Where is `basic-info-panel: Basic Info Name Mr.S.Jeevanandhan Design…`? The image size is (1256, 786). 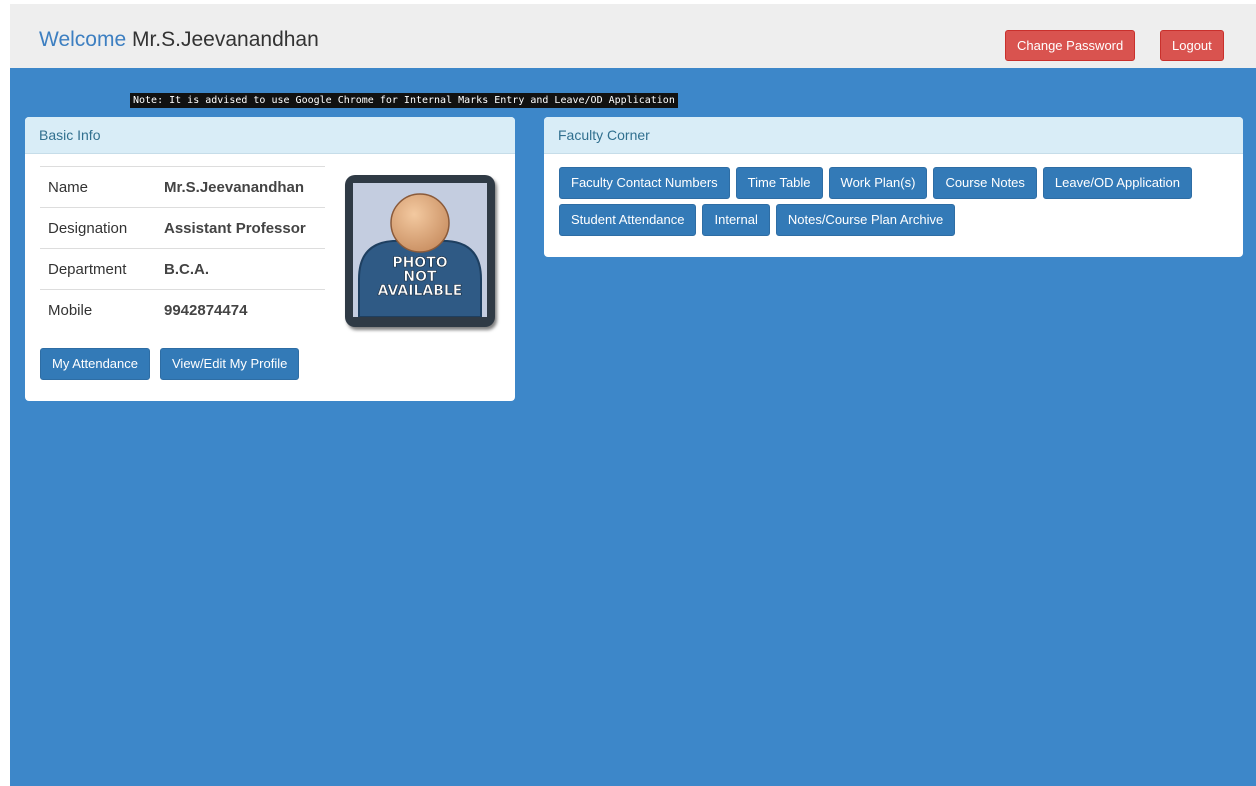
basic-info-panel: Basic Info Name Mr.S.Jeevanandhan Design… is located at coordinates (270, 259).